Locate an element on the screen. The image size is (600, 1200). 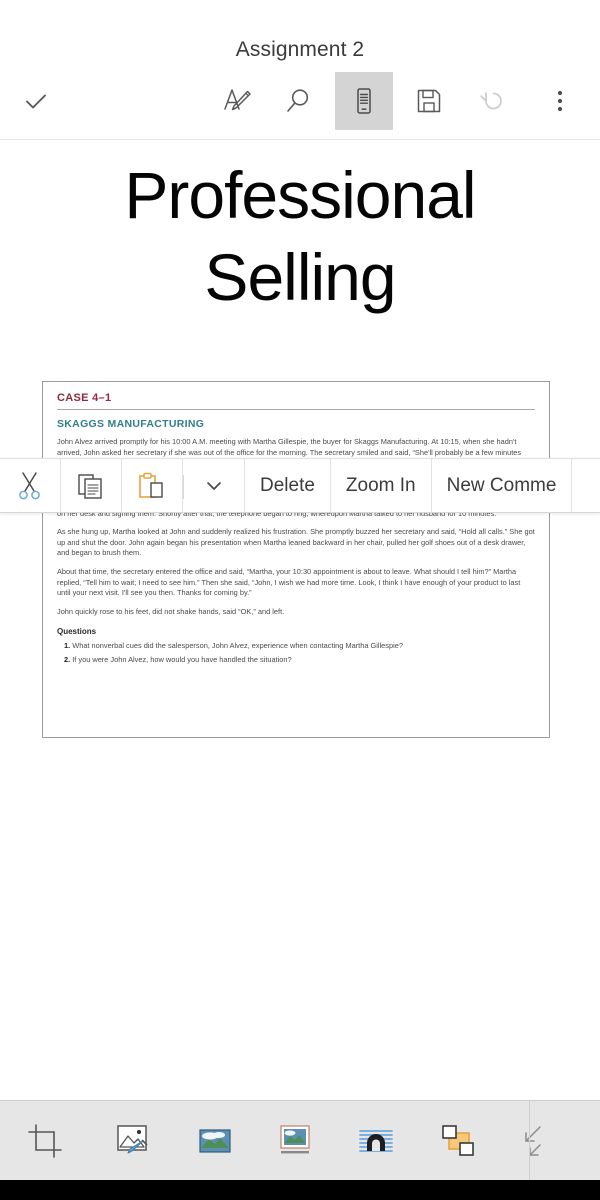
copy-pages-icon is located at coordinates (90, 486).